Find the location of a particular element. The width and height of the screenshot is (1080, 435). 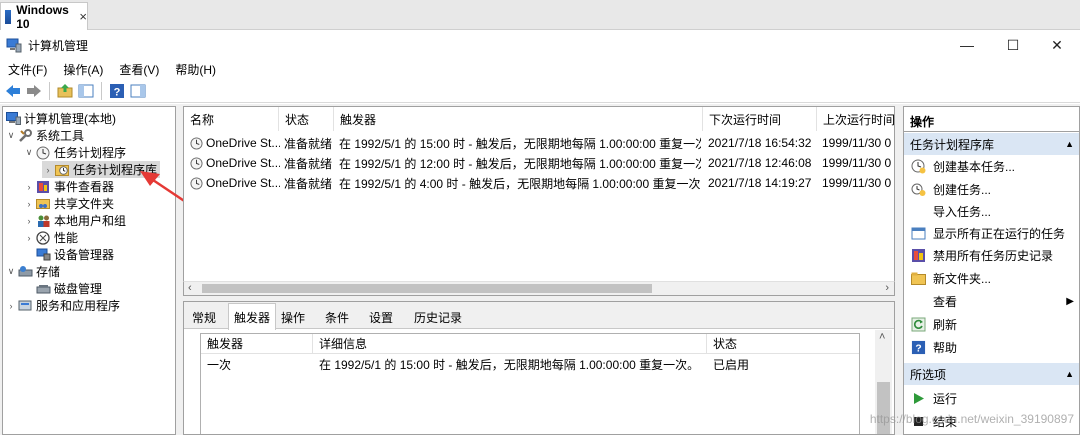

menu-action: 操作(A) is located at coordinates (83, 69).